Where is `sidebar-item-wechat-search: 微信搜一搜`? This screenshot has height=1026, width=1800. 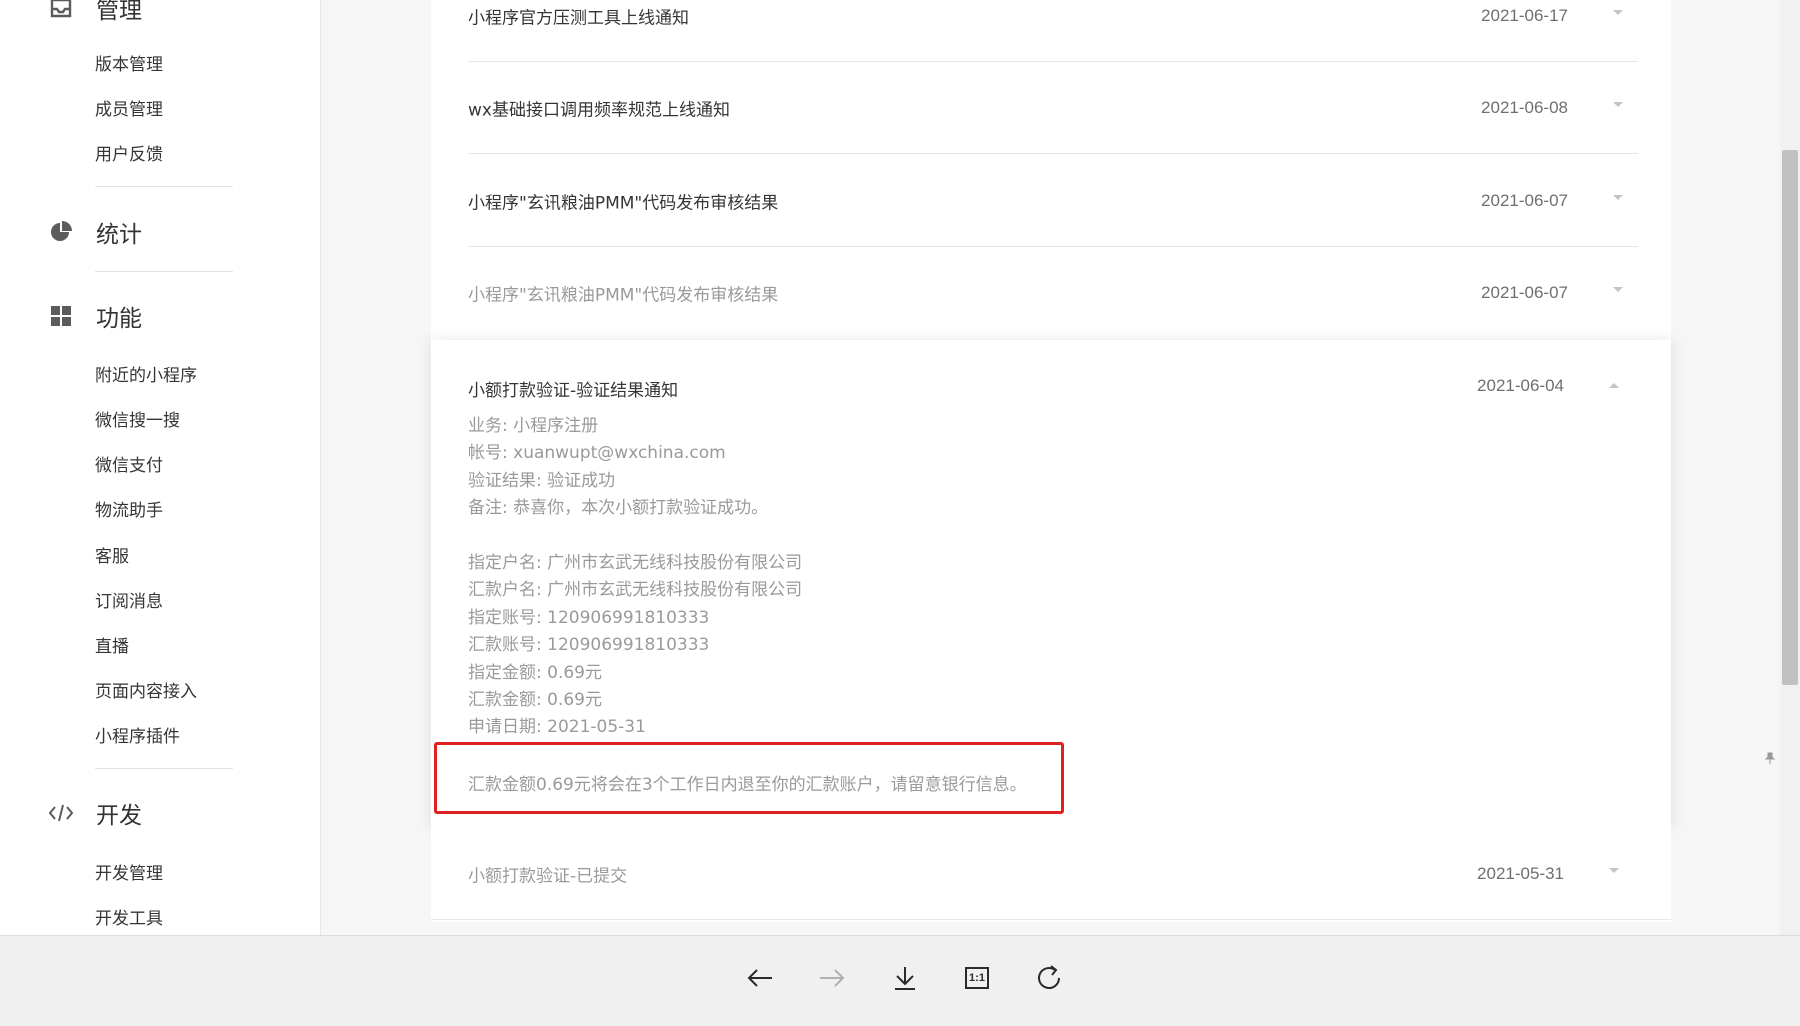
sidebar-item-wechat-search: 微信搜一搜 is located at coordinates (137, 421).